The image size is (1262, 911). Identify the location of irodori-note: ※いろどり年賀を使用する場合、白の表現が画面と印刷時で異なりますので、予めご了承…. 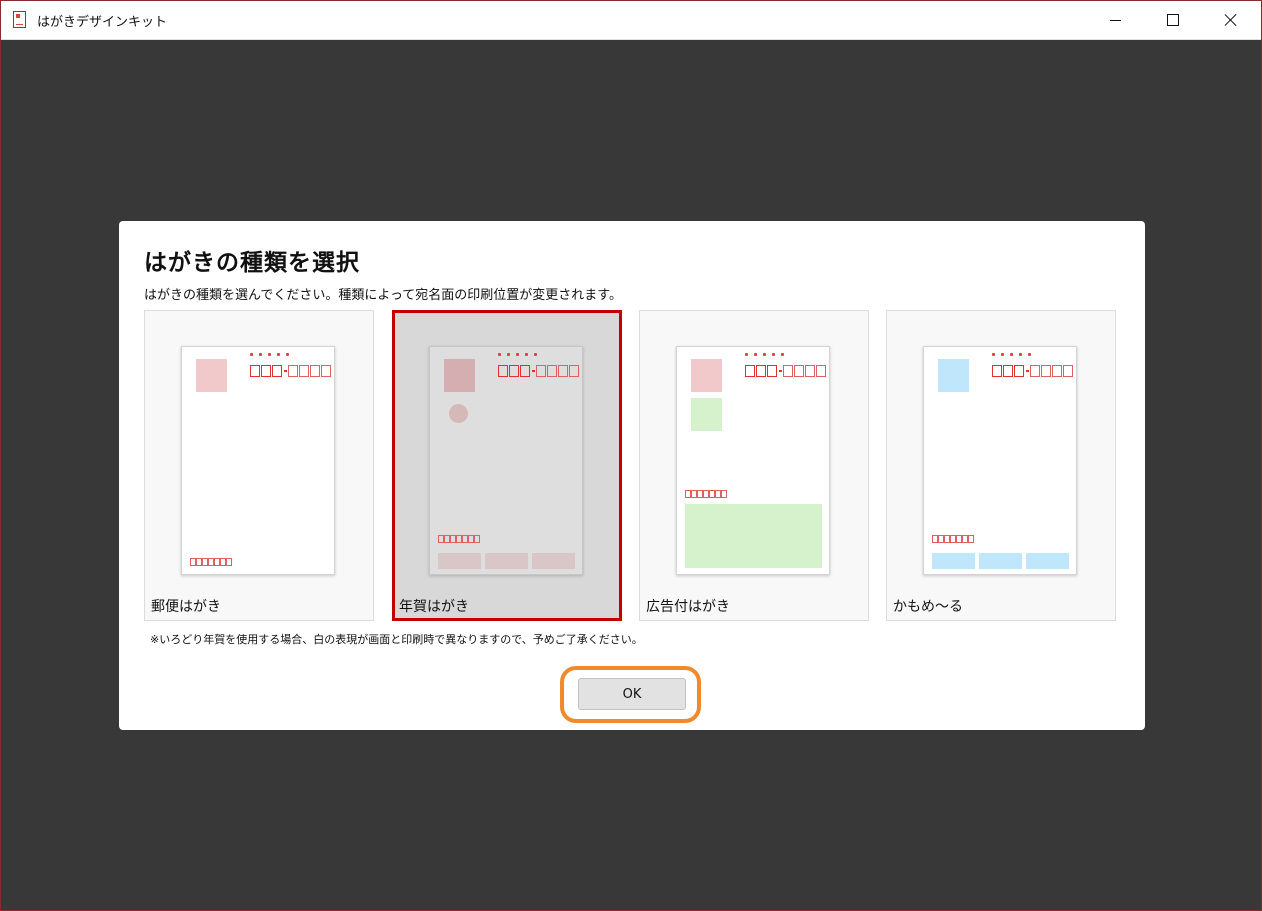
(396, 639).